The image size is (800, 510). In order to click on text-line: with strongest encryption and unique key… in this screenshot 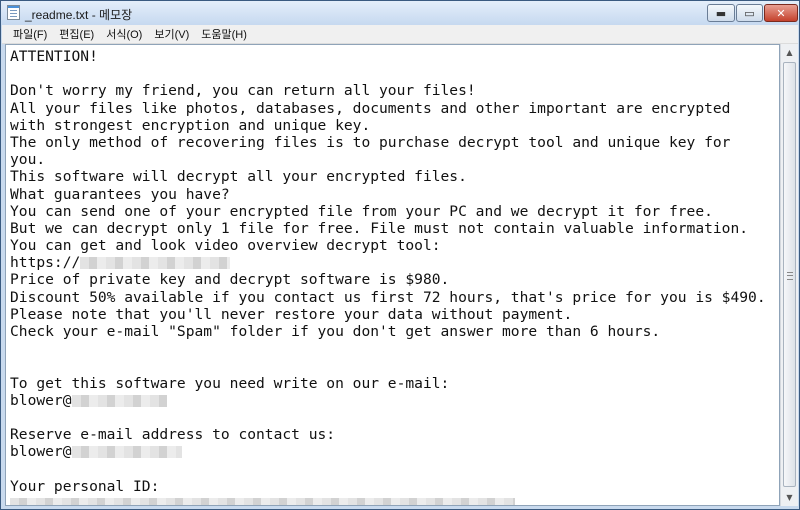, I will do `click(190, 125)`.